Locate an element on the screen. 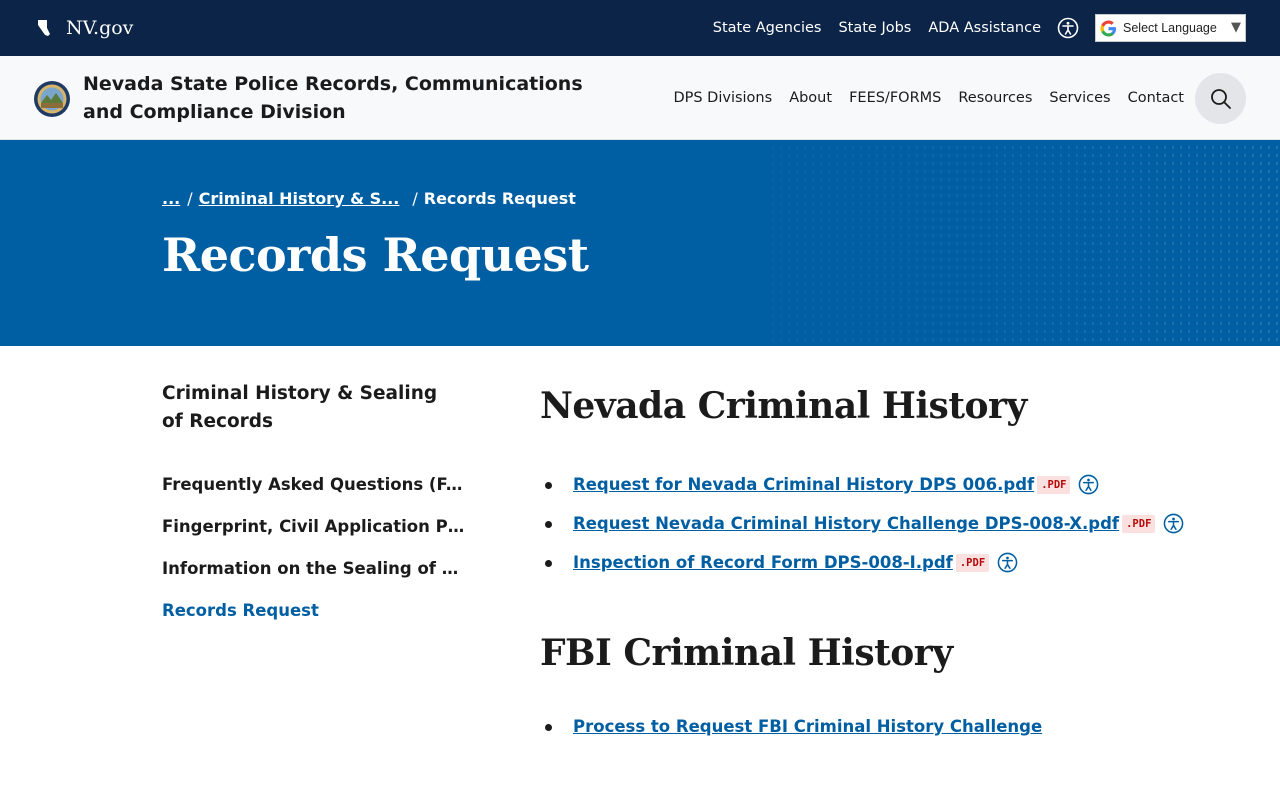 The image size is (1280, 800). nav-about: About is located at coordinates (810, 98).